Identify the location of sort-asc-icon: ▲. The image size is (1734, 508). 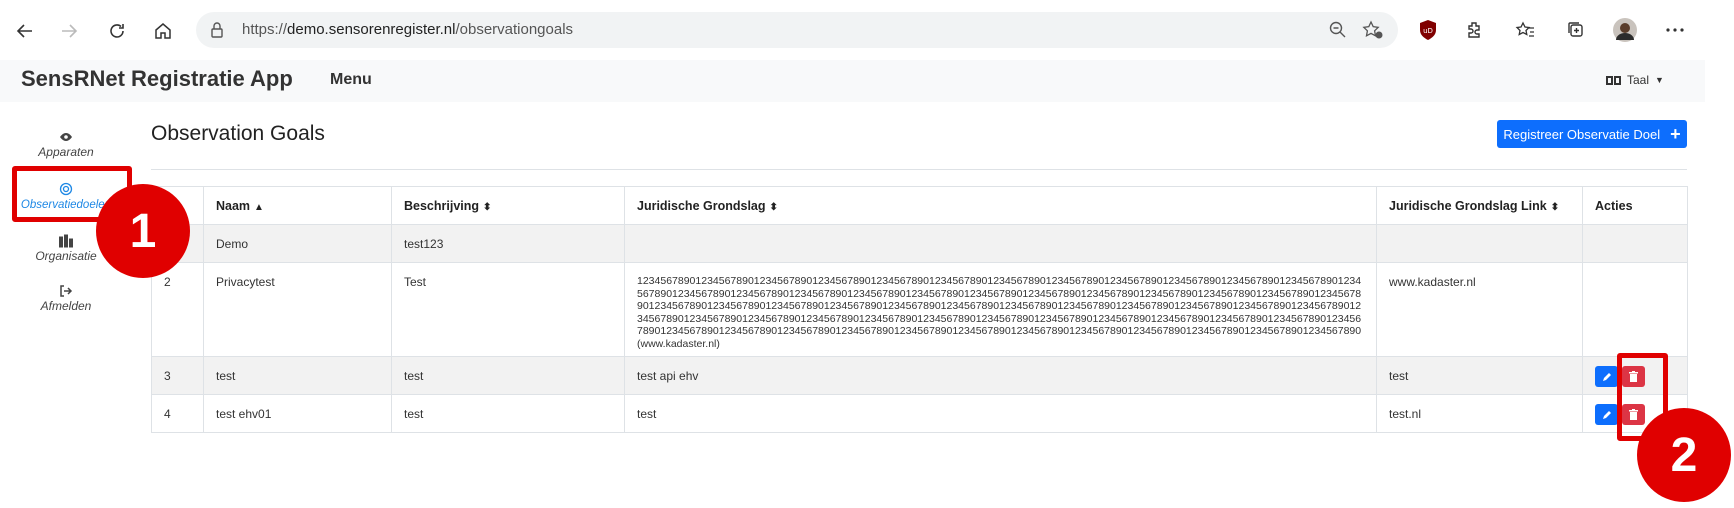
(259, 207).